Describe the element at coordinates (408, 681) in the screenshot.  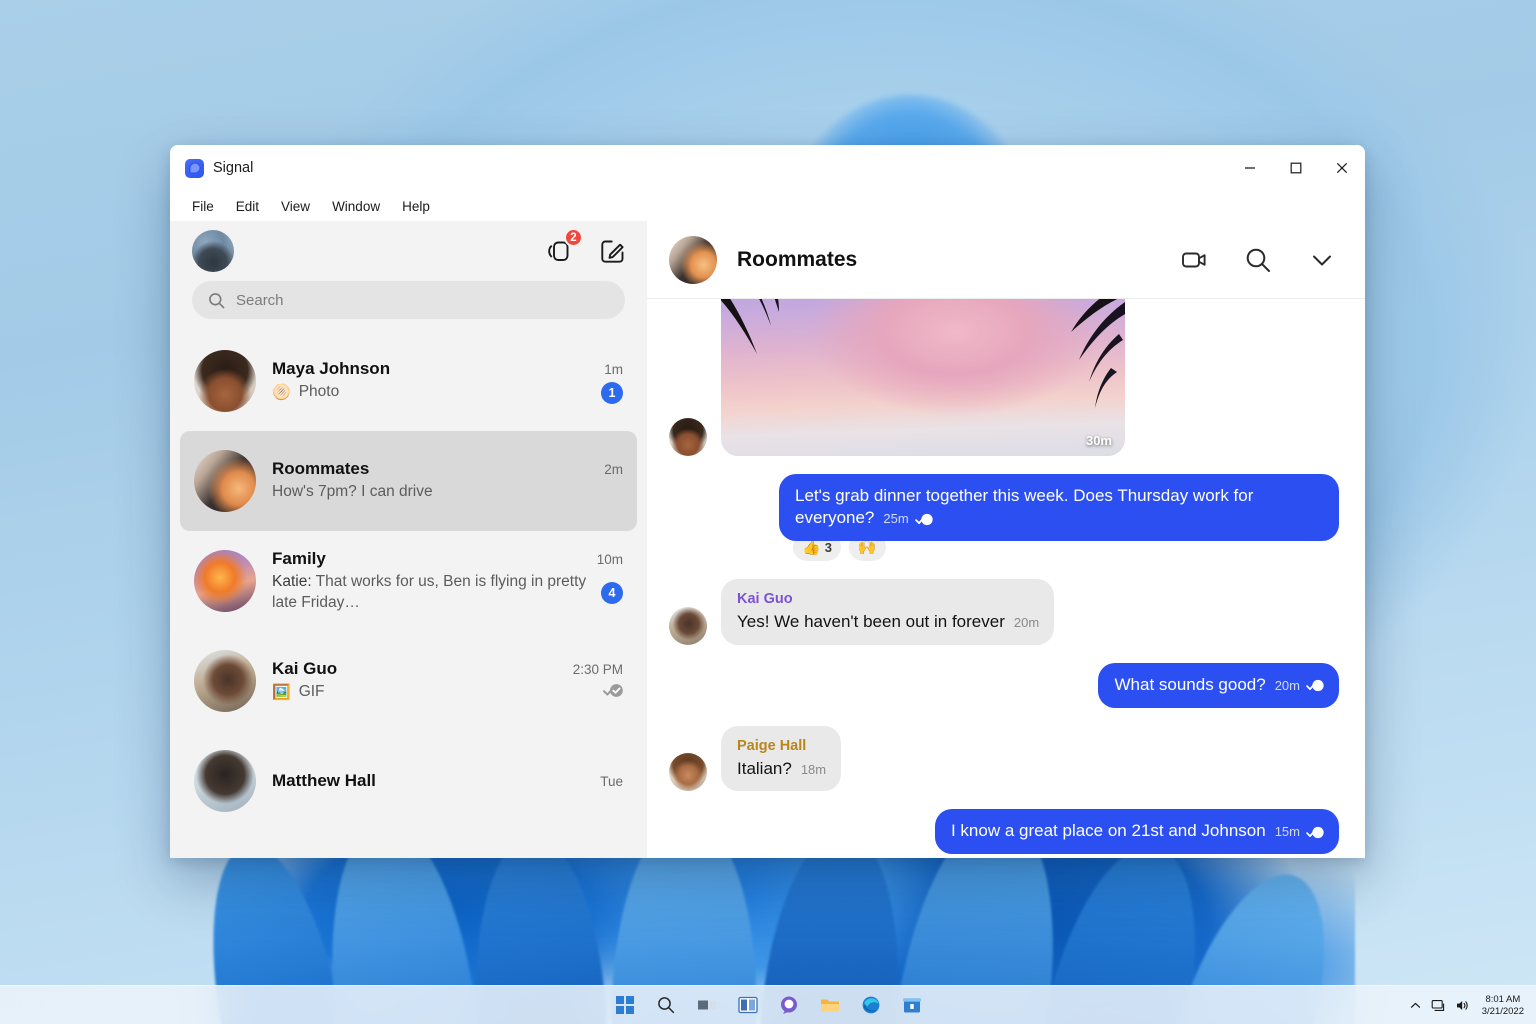
I see `conversation-list-item: Kai Guo 2:30 PM 🖼️ GIF` at that location.